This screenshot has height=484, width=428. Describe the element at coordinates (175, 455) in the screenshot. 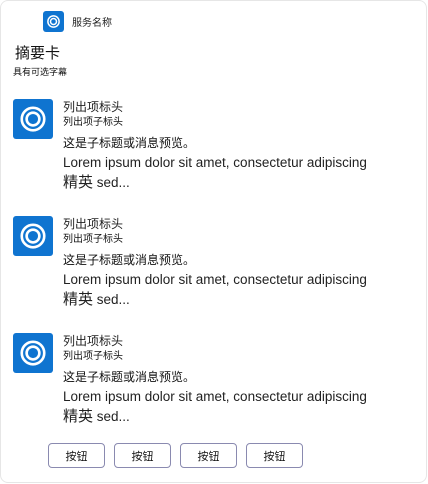

I see `action-buttons: 按钮 按钮 按钮 按钮` at that location.